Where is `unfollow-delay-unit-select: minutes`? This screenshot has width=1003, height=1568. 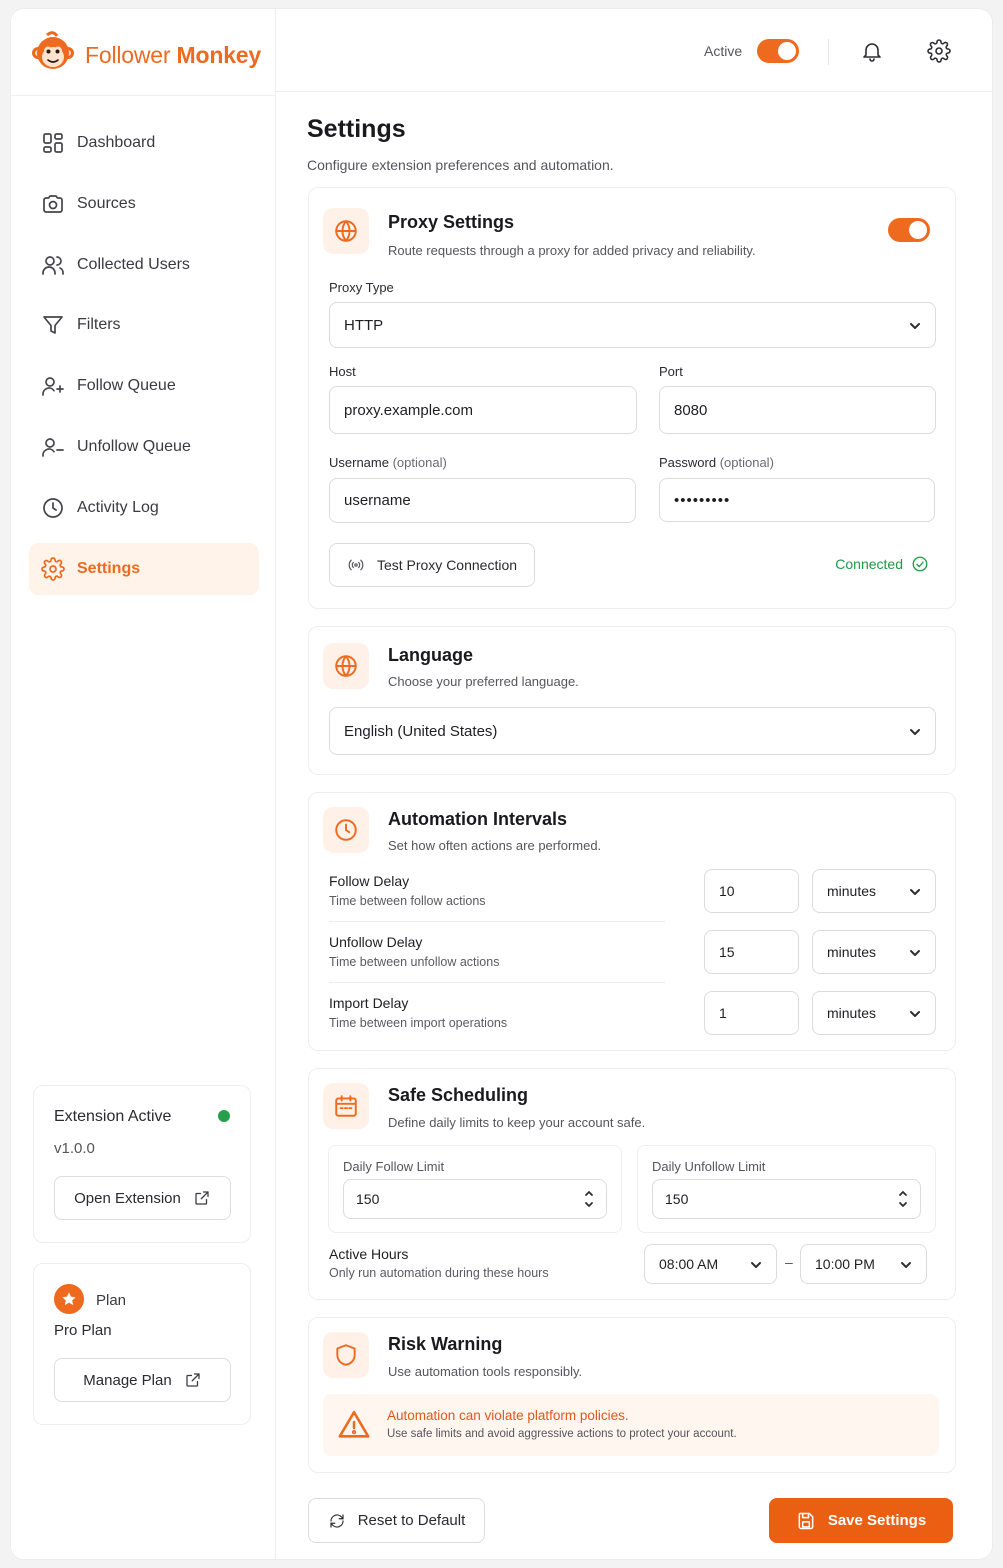
unfollow-delay-unit-select: minutes is located at coordinates (874, 952).